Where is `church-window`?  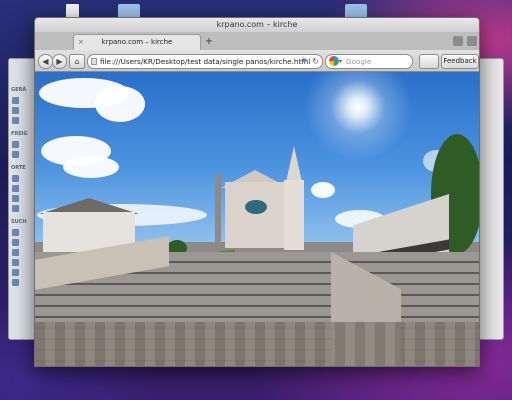
church-window is located at coordinates (256, 207).